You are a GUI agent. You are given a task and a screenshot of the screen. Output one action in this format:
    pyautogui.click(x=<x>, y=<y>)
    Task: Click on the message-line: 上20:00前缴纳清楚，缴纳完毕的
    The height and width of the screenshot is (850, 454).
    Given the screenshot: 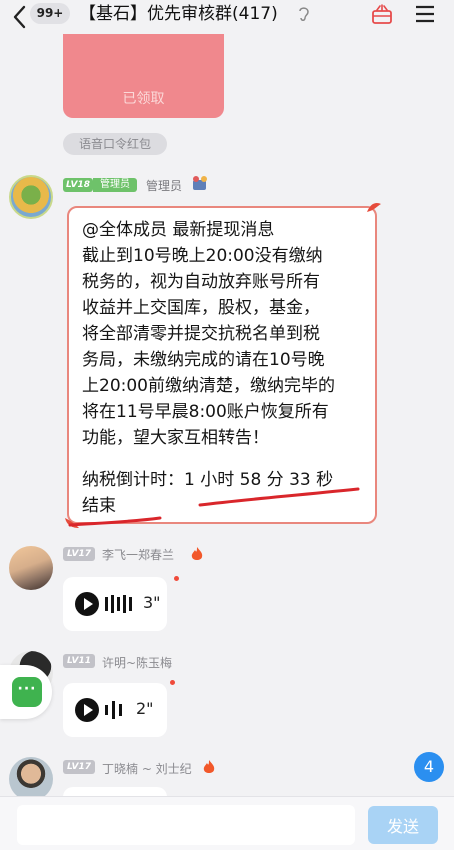 What is the action you would take?
    pyautogui.click(x=208, y=386)
    